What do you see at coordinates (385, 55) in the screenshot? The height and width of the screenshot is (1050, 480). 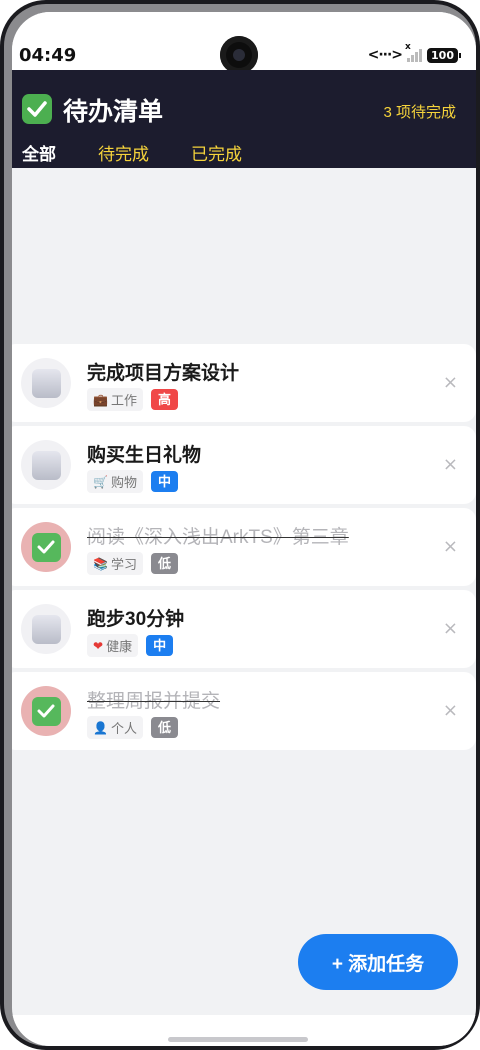 I see `network-icon: <···>` at bounding box center [385, 55].